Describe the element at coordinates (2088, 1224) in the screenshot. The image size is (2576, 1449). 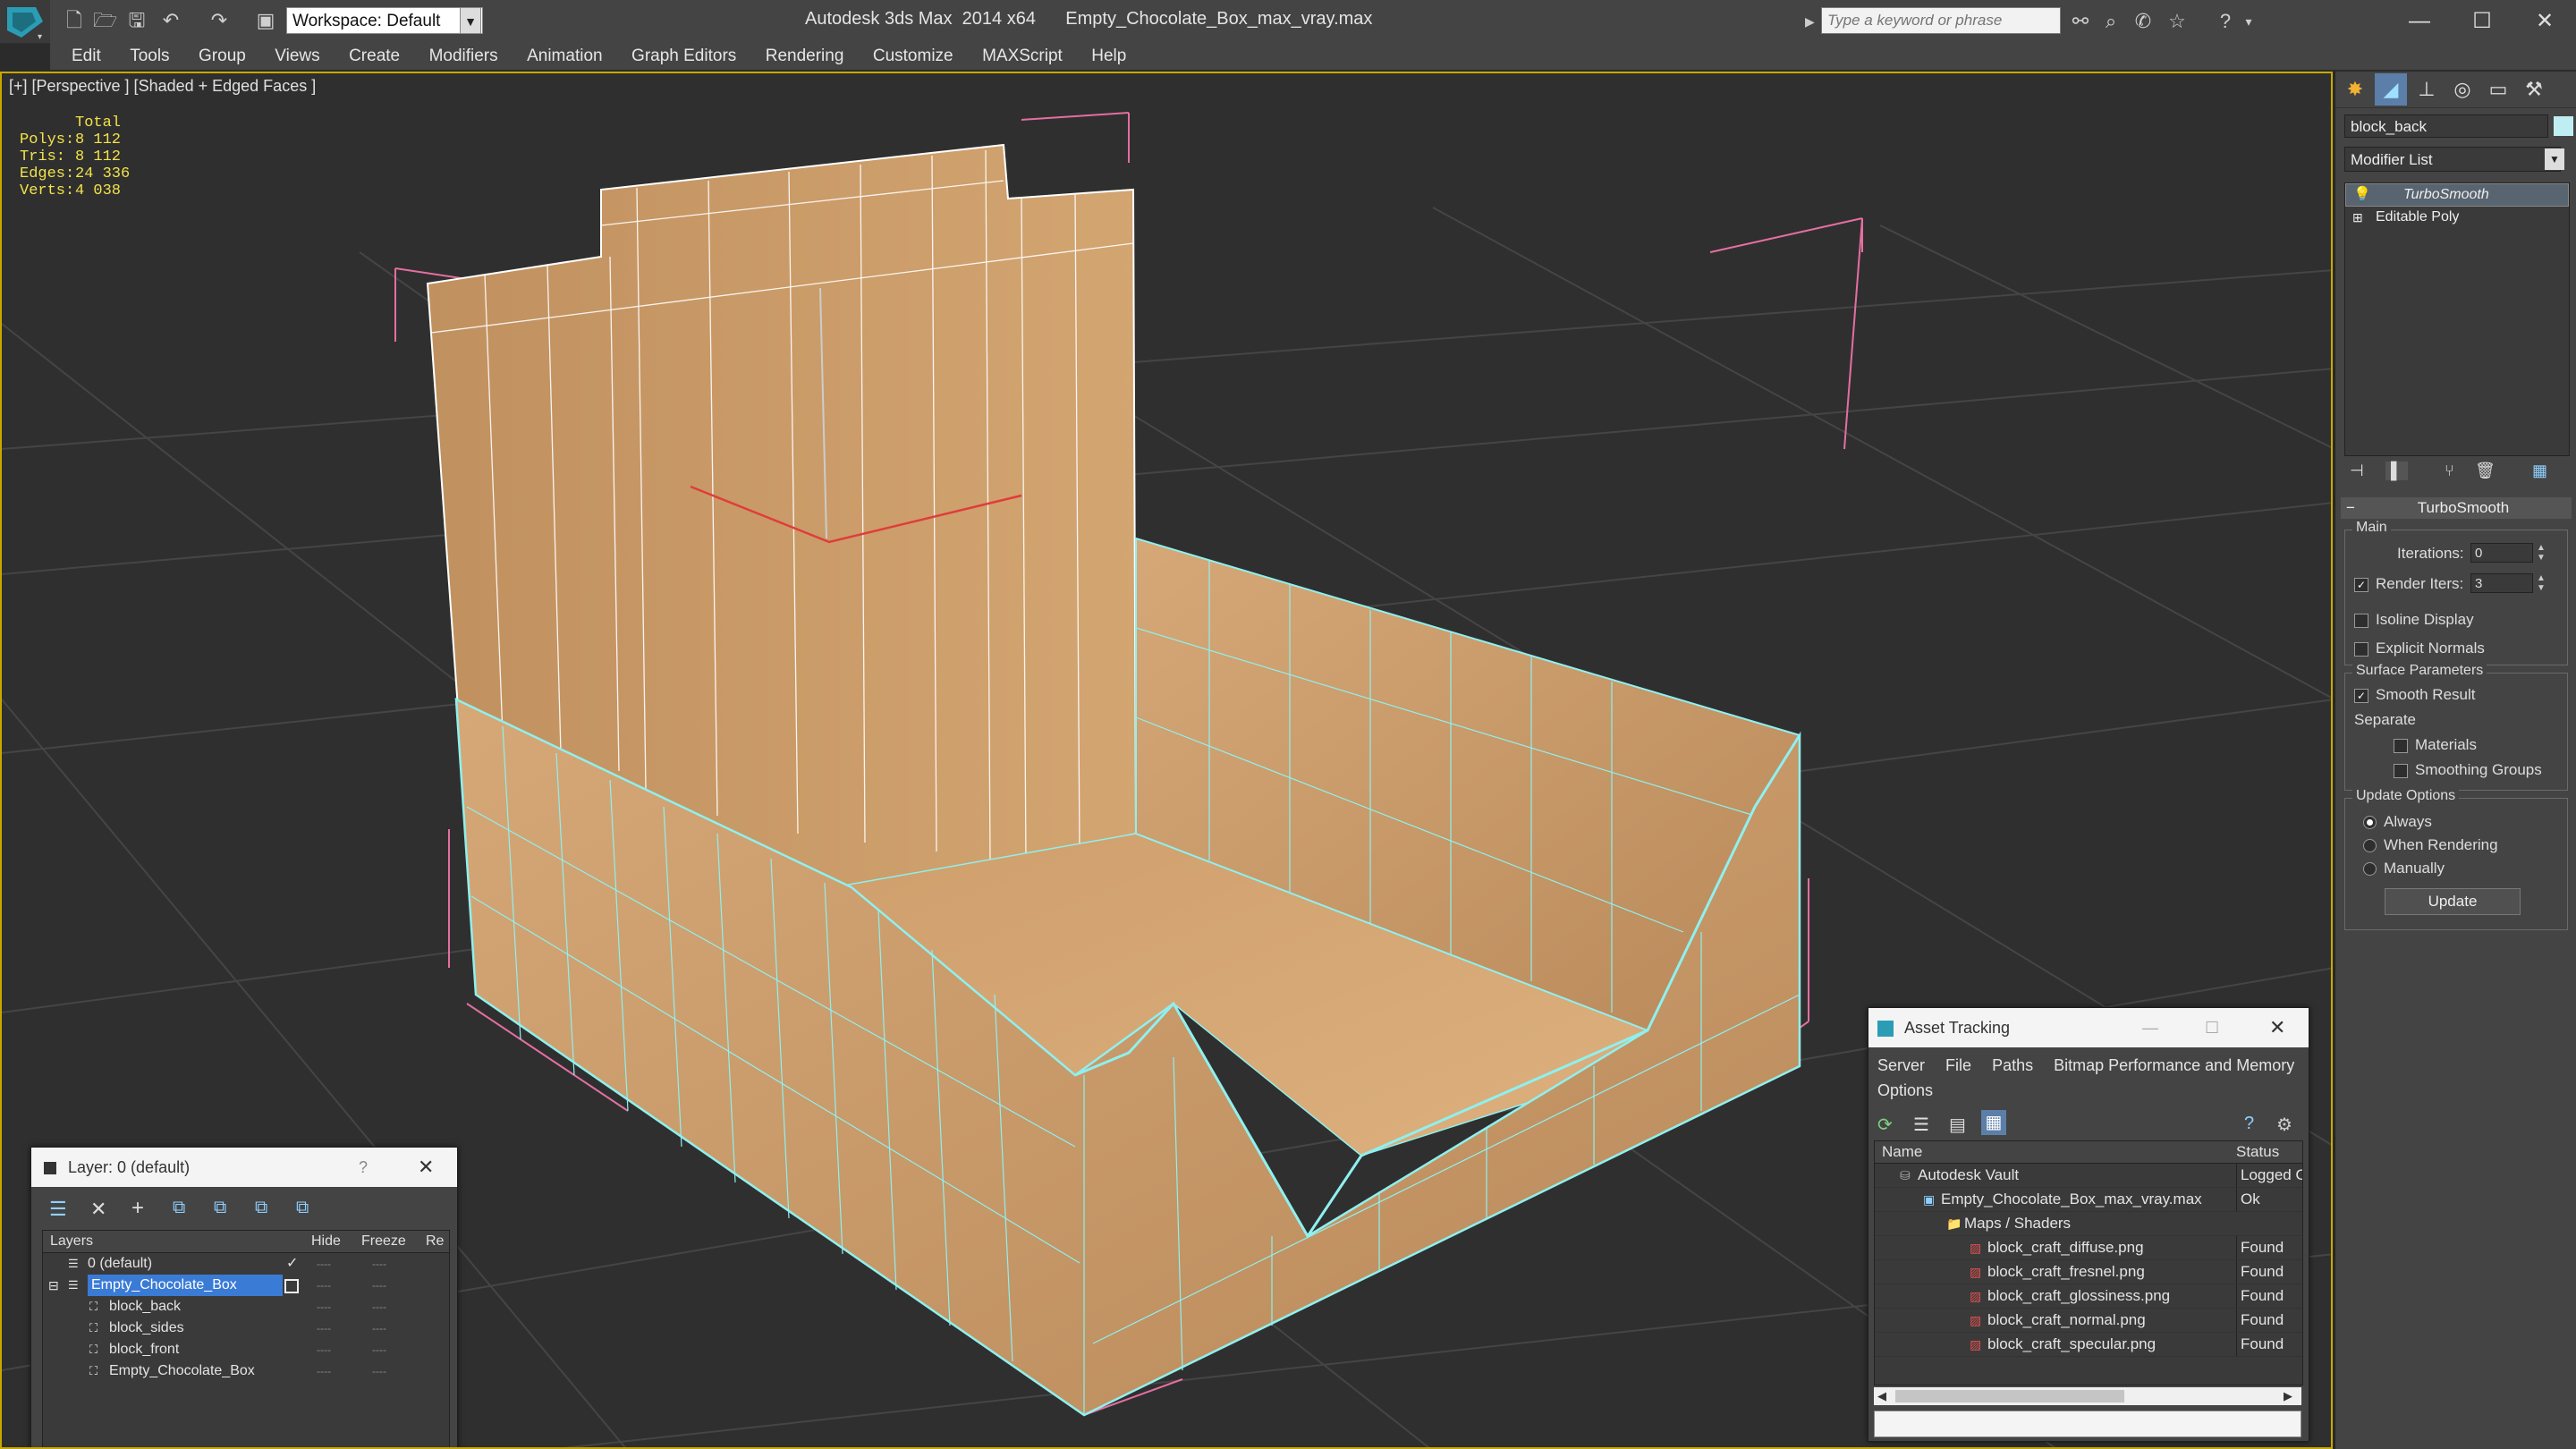
I see `asset-row: 📁 Maps / Shaders` at that location.